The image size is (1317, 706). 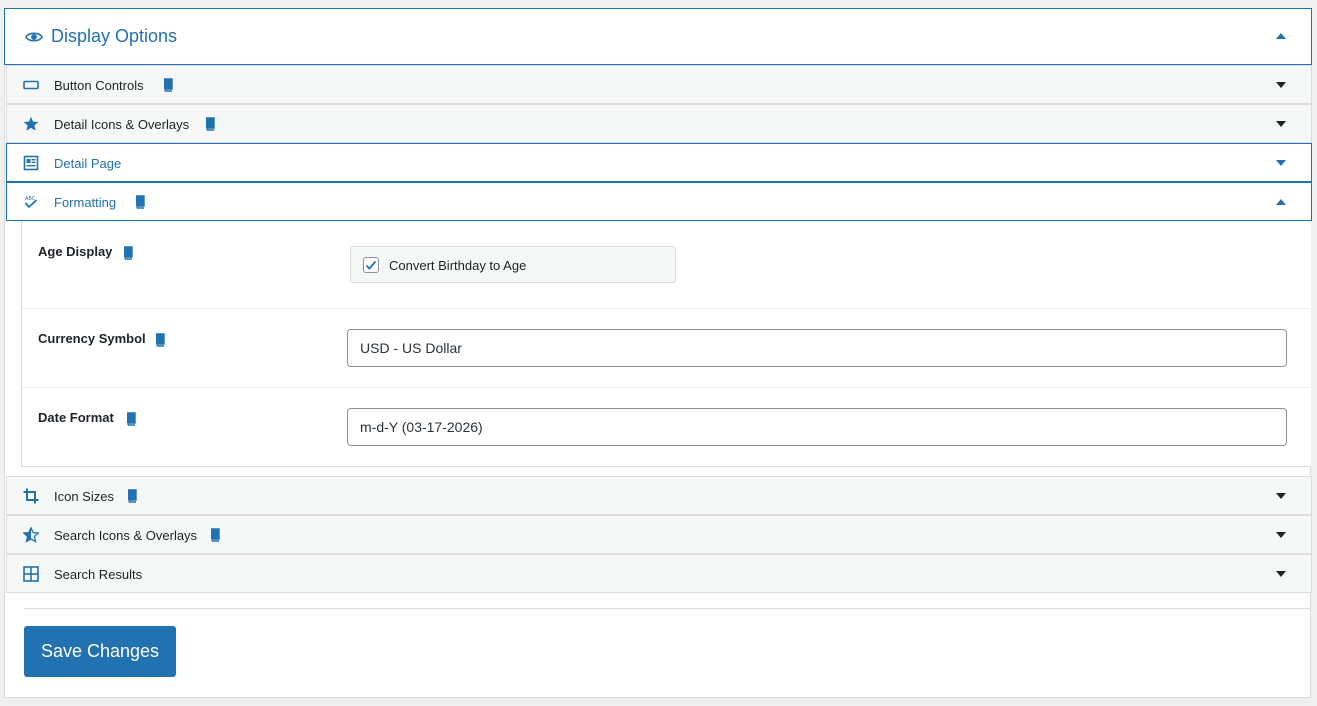 I want to click on age-display-row: Age Display Convert Birthday to Age, so click(x=666, y=264).